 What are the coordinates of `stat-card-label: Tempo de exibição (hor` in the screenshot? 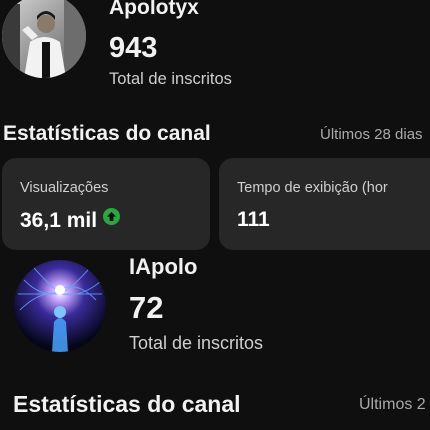 It's located at (312, 188).